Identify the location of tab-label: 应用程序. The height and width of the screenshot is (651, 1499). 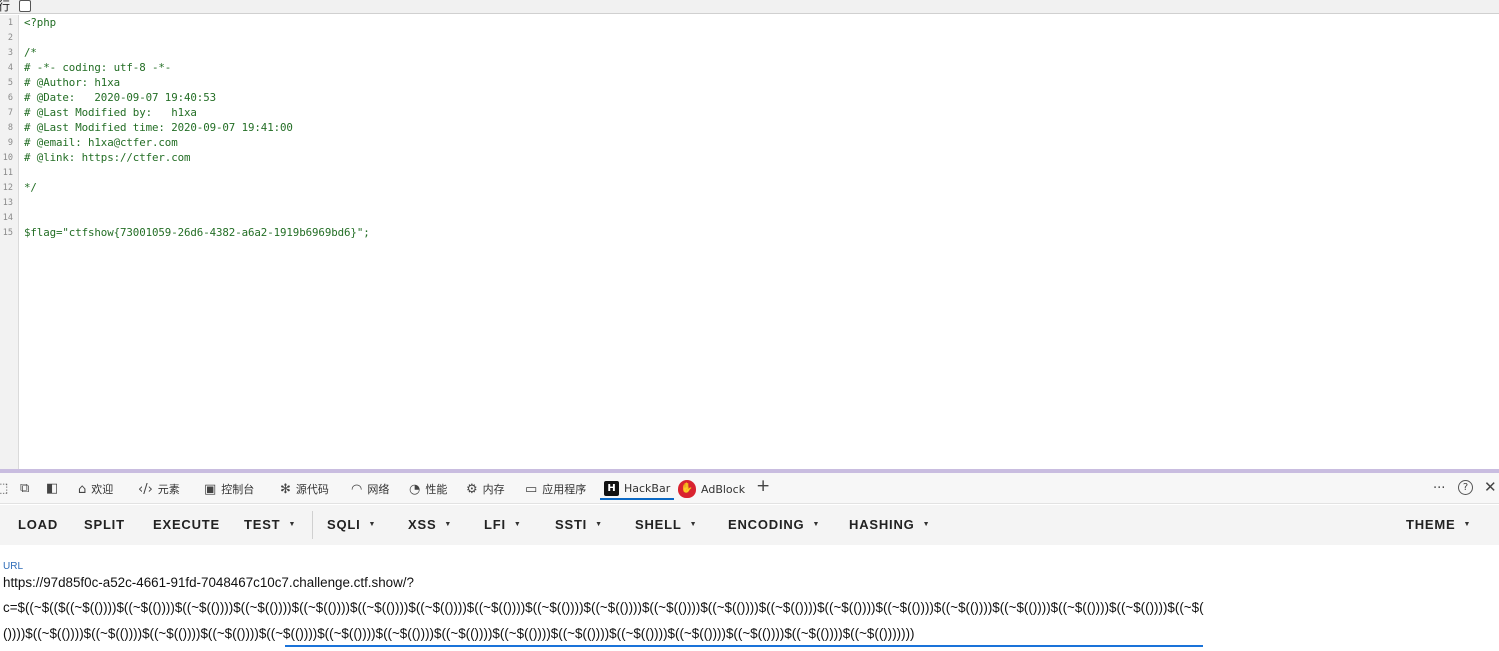
(564, 489).